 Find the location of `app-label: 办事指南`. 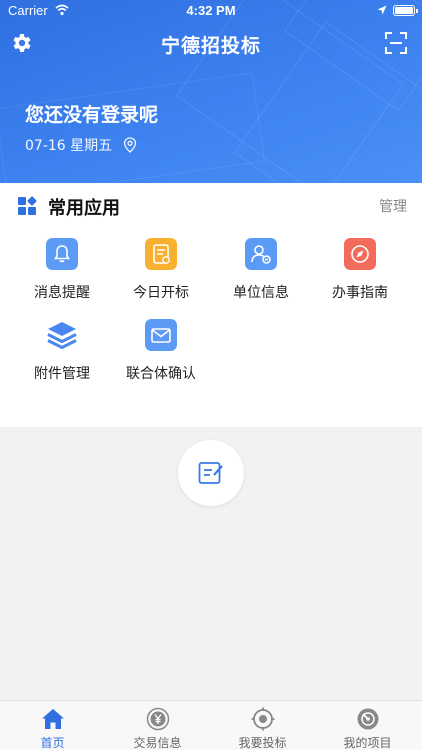

app-label: 办事指南 is located at coordinates (360, 293).